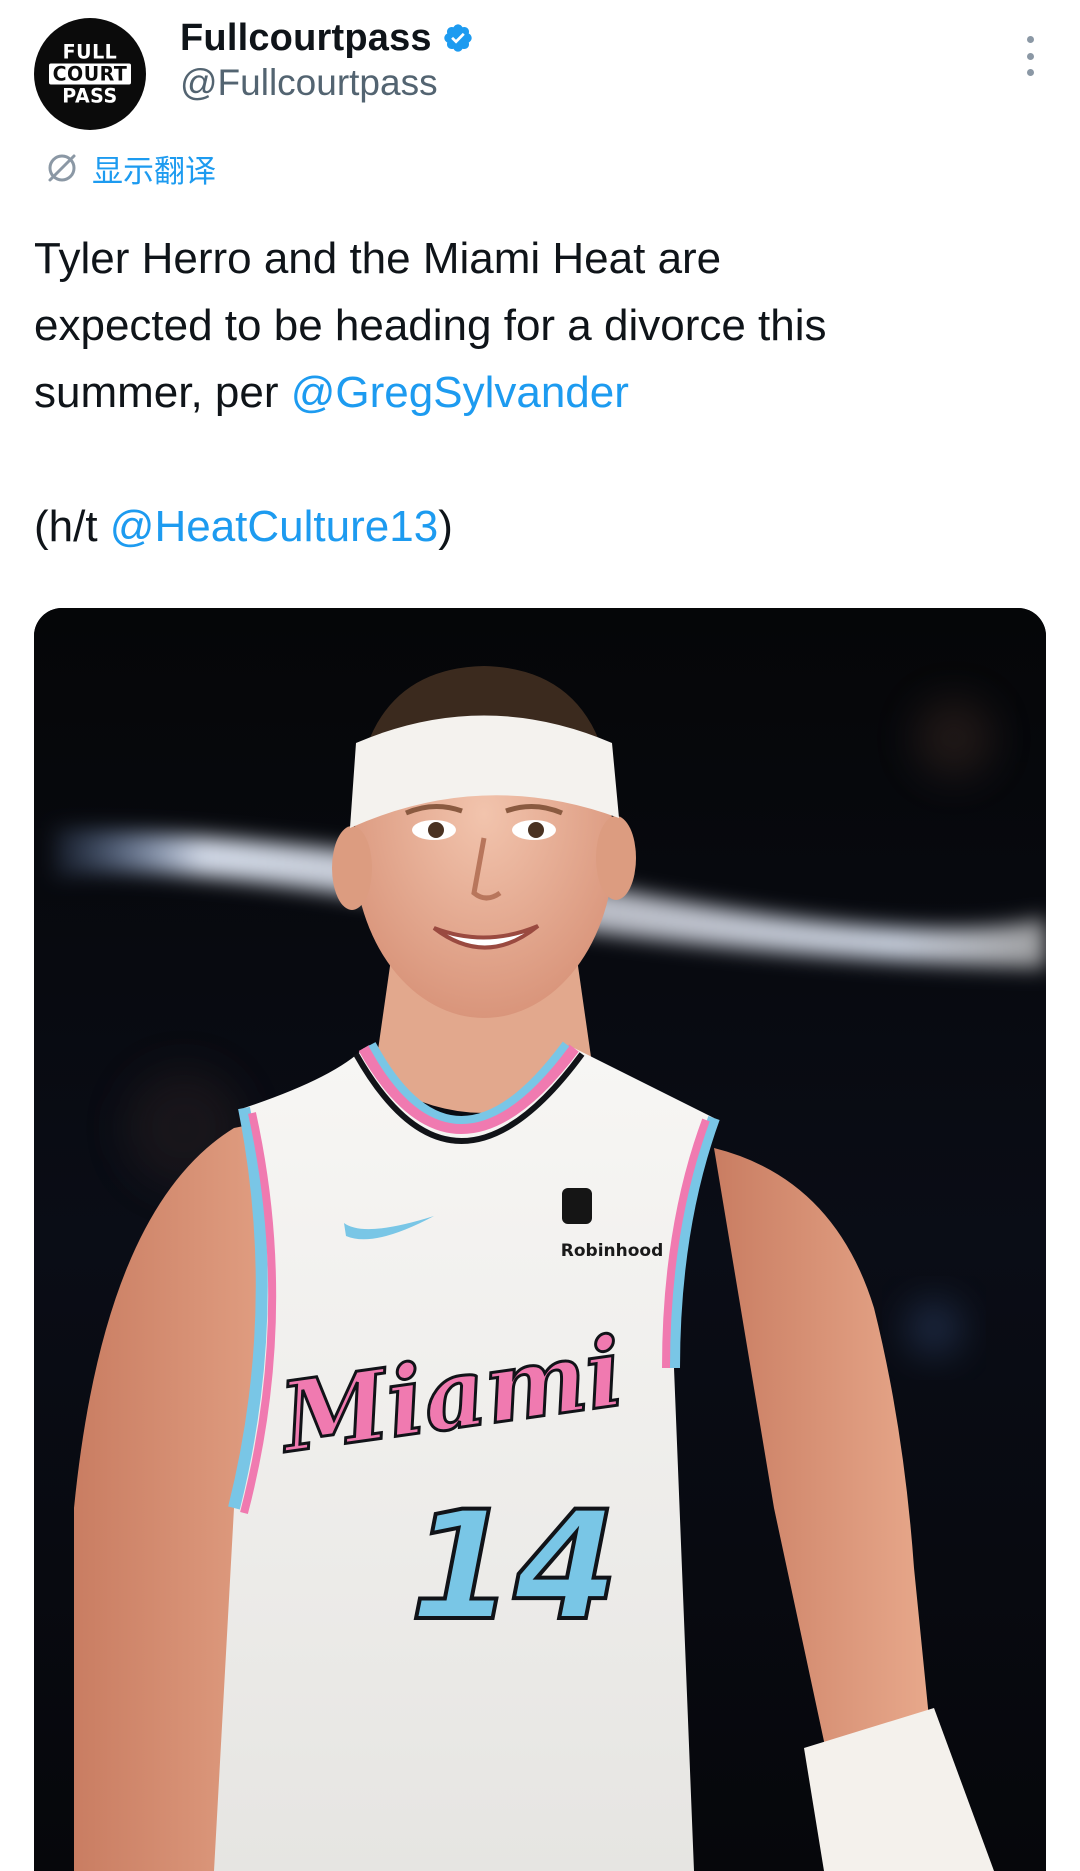 The width and height of the screenshot is (1080, 1871). I want to click on jersey-number: 14, so click(514, 1567).